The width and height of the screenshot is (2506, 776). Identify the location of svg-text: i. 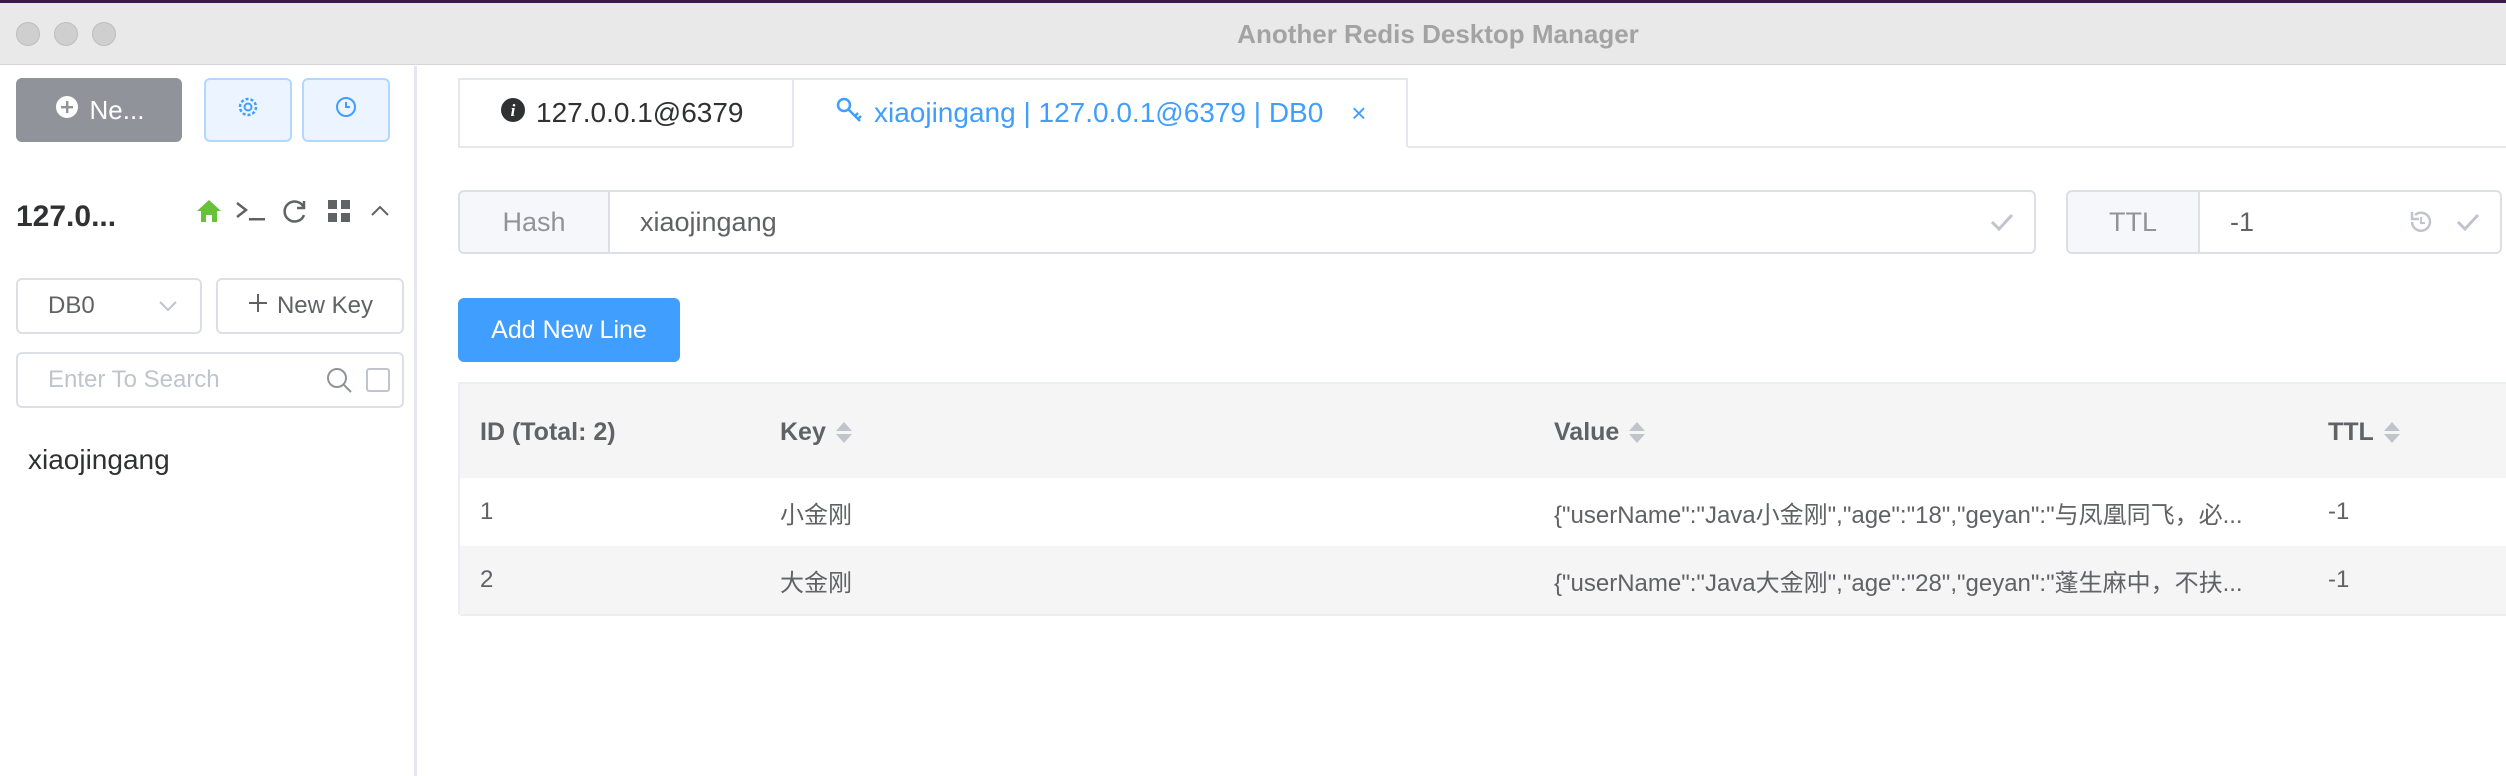
(513, 110).